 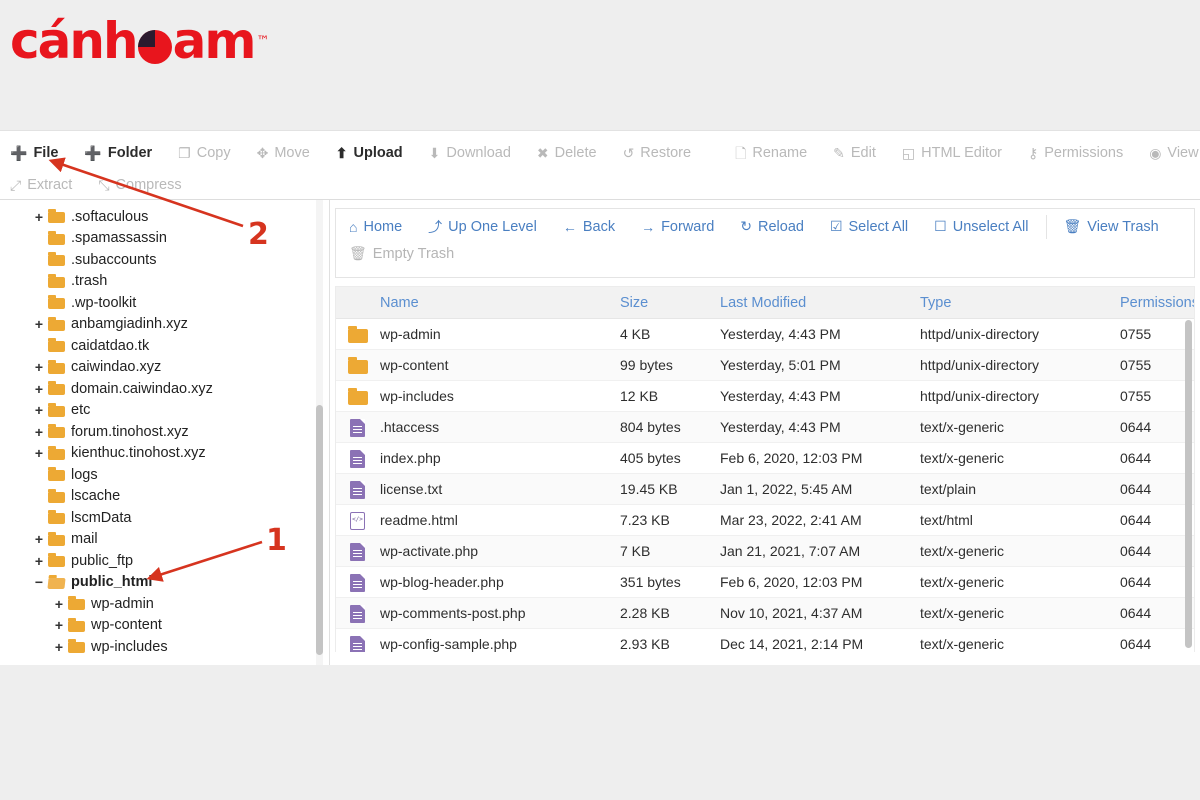 I want to click on action-up-one-level: ⤴ Up One Level, so click(x=482, y=226).